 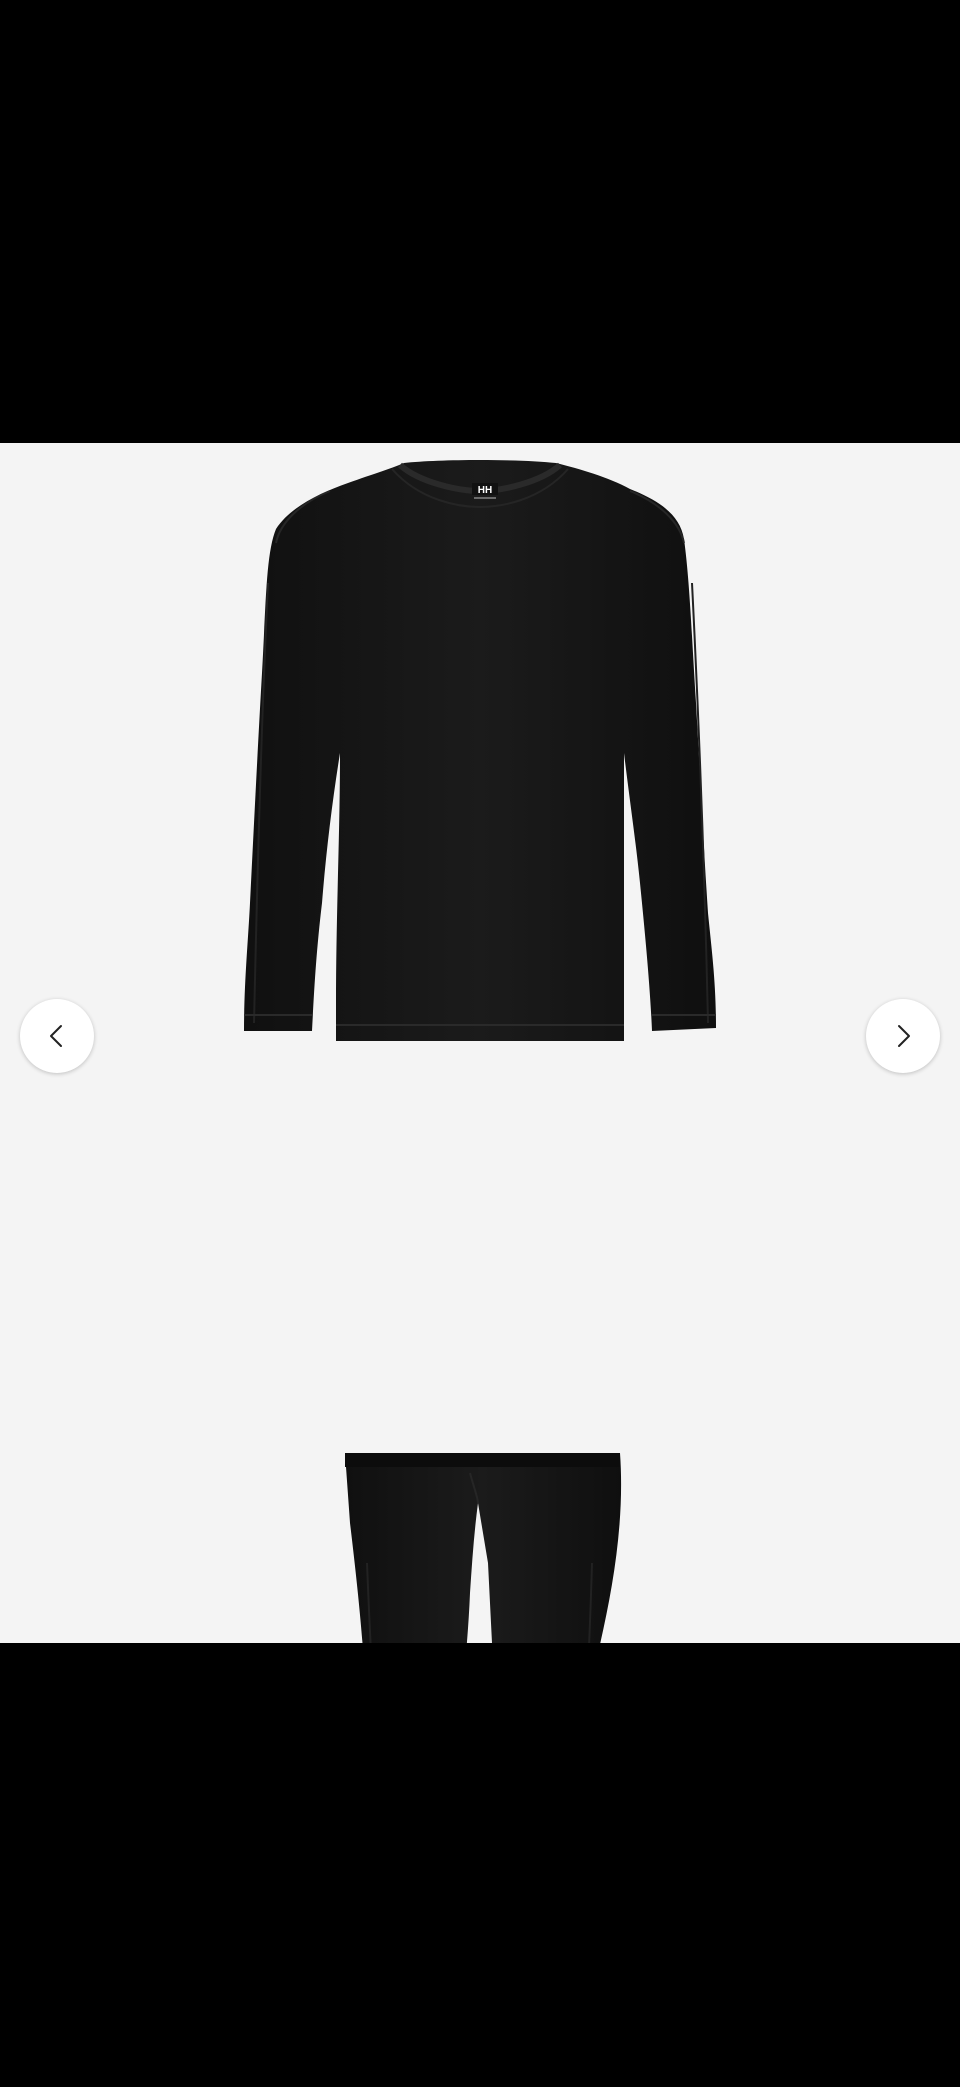 I want to click on next-image-button, so click(x=903, y=1036).